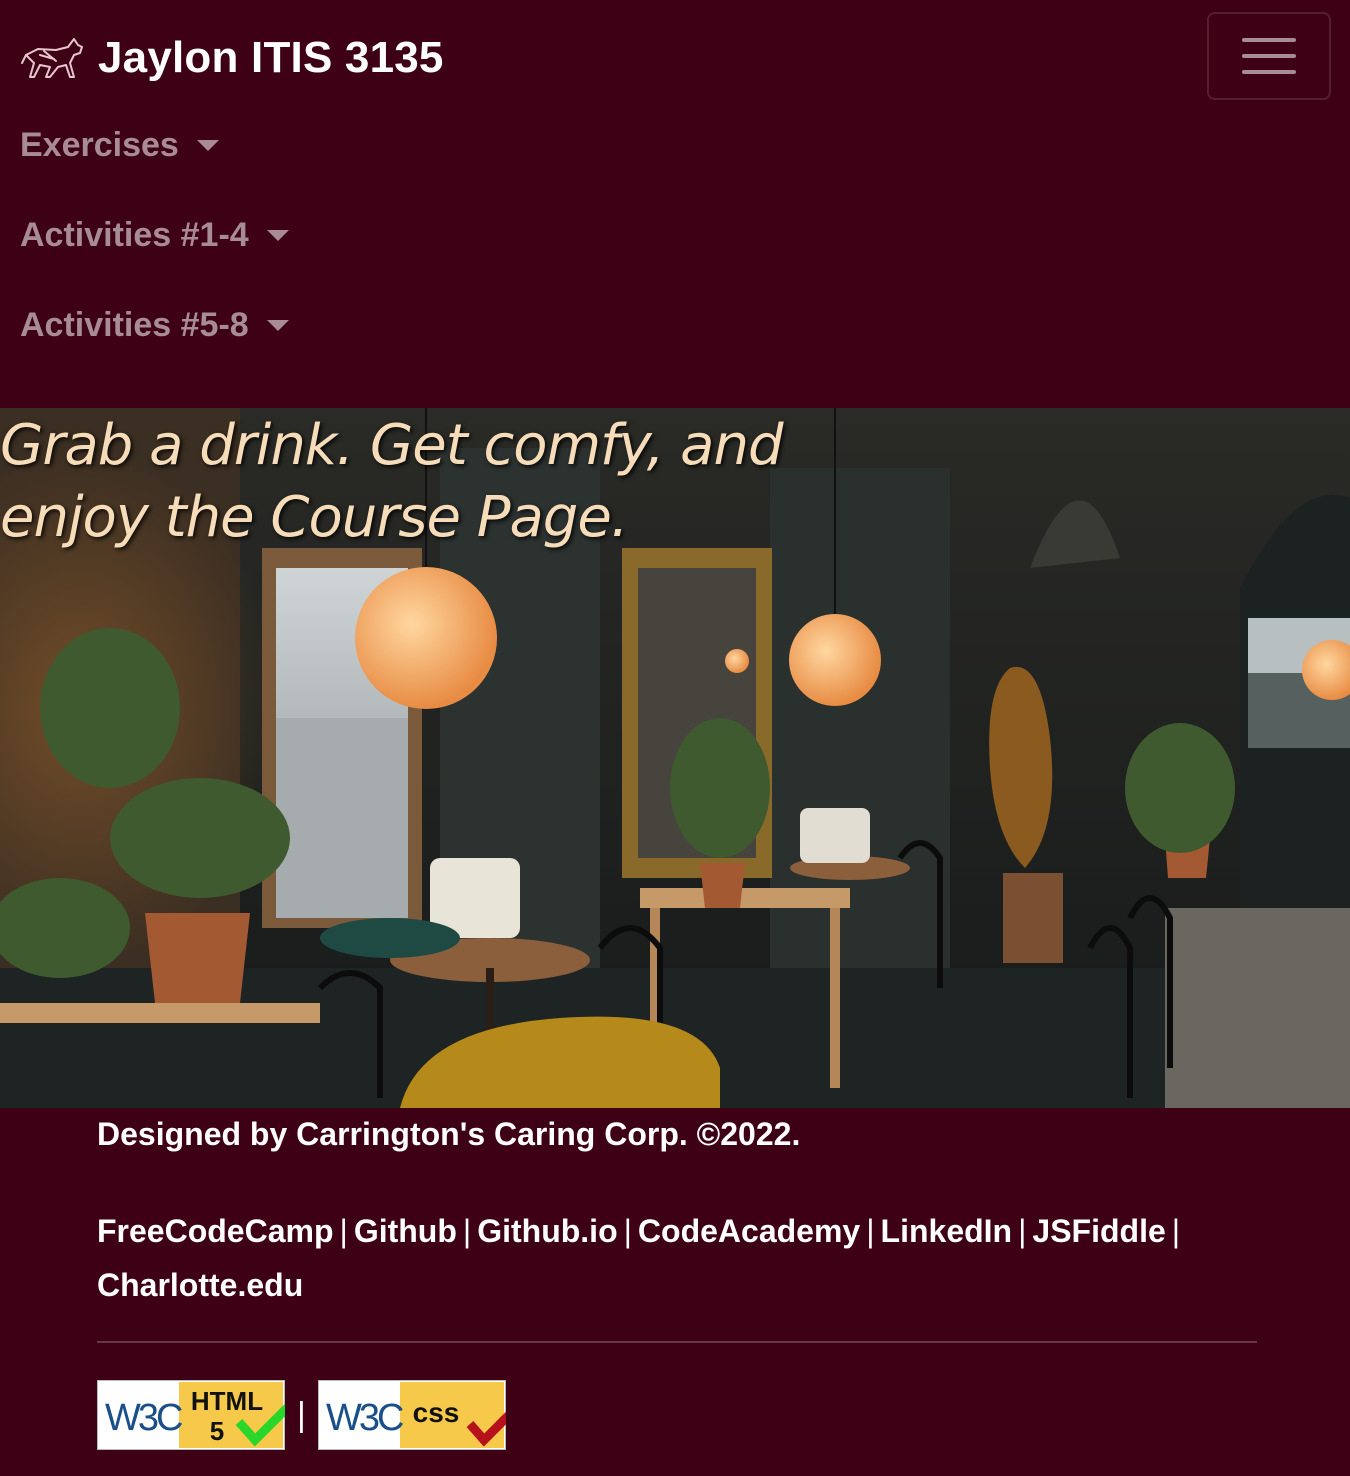 This screenshot has height=1476, width=1350. What do you see at coordinates (749, 1231) in the screenshot?
I see `link-codeacademy: CodeAcademy` at bounding box center [749, 1231].